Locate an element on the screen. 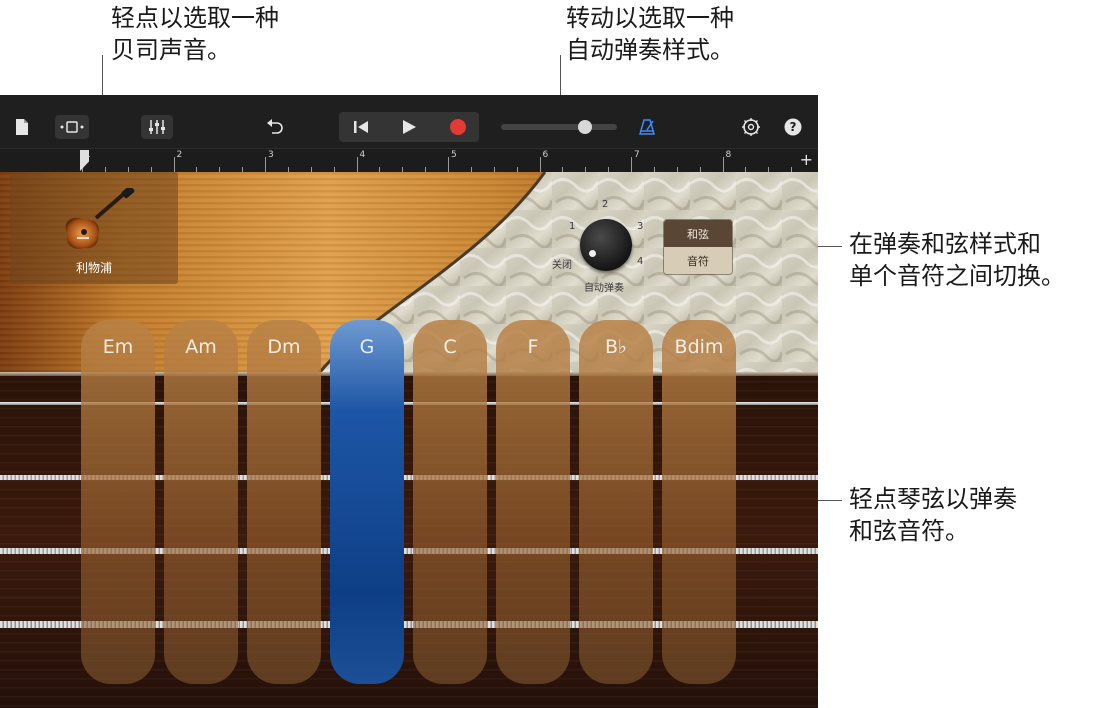 The image size is (1109, 708). autoplay-off-label: 关闭 is located at coordinates (562, 263).